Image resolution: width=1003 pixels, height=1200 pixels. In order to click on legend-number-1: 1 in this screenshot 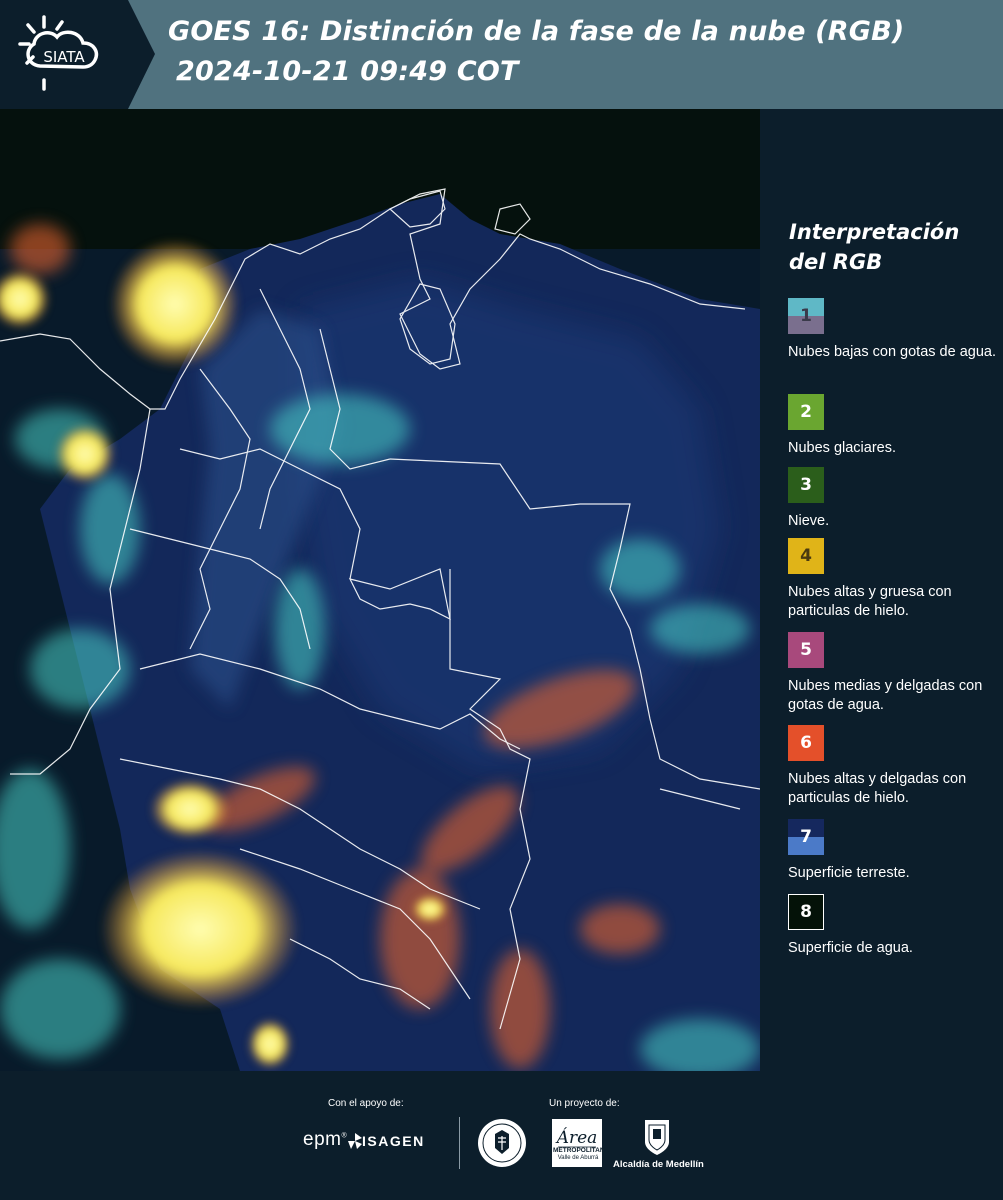, I will do `click(806, 316)`.